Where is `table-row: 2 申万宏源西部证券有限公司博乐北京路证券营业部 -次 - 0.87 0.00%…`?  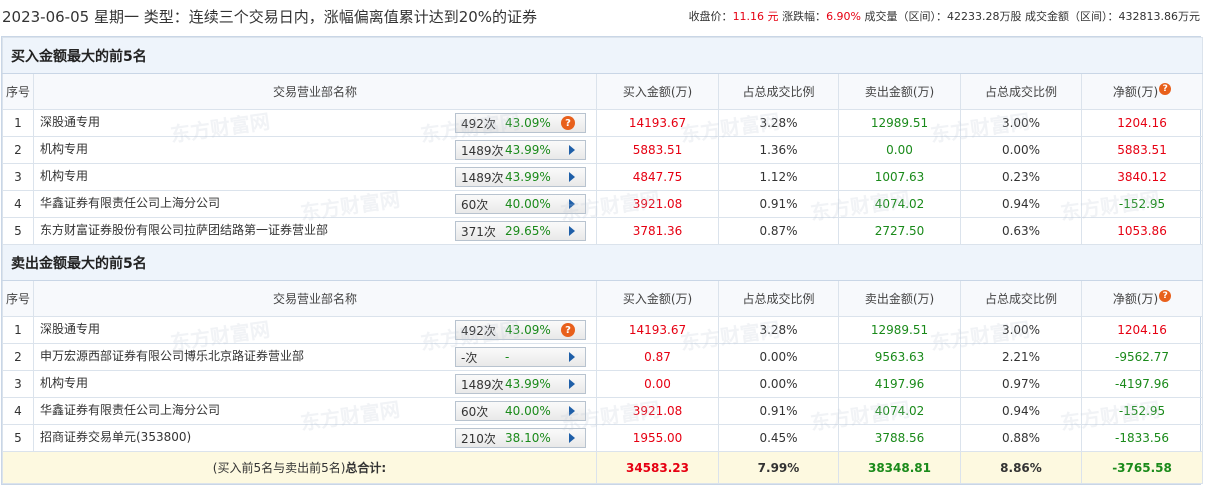 table-row: 2 申万宏源西部证券有限公司博乐北京路证券营业部 -次 - 0.87 0.00%… is located at coordinates (603, 357).